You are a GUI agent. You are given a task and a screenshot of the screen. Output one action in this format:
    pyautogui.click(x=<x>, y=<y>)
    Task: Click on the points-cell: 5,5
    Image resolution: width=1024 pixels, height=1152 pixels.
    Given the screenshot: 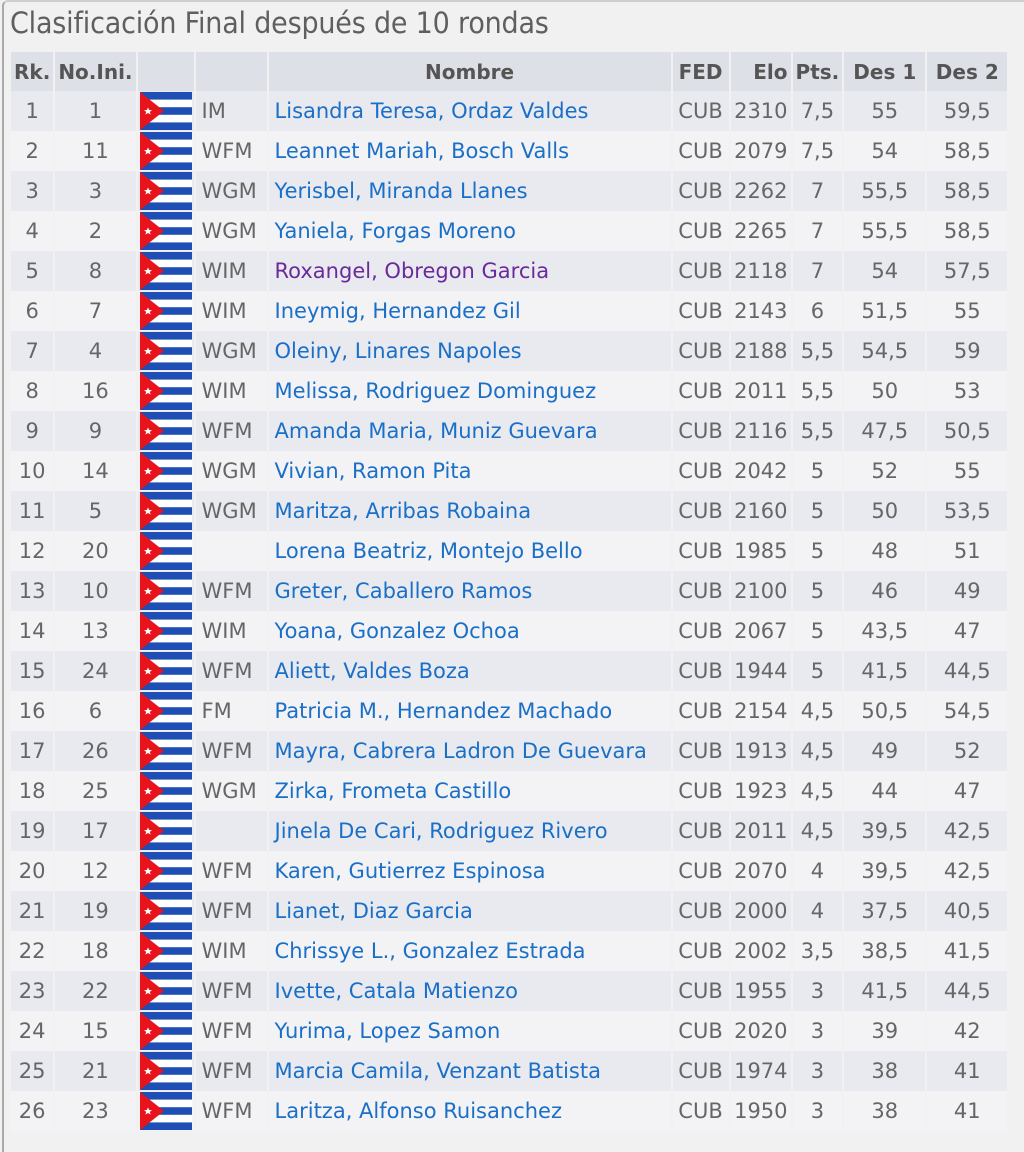 What is the action you would take?
    pyautogui.click(x=817, y=391)
    